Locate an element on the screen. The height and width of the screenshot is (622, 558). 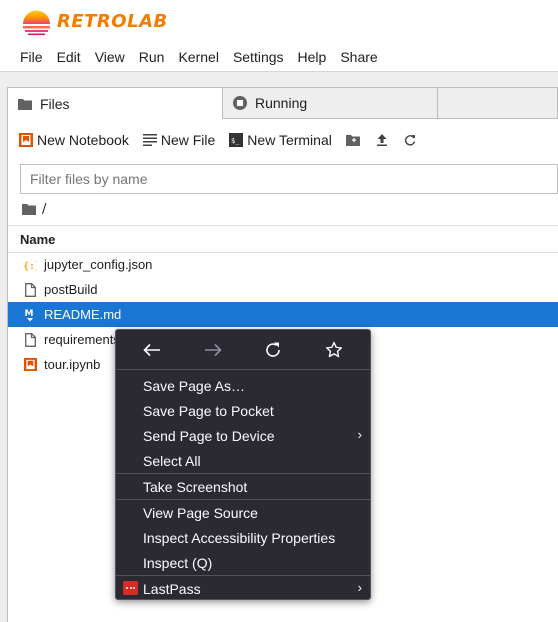
bookmark-star-icon is located at coordinates (334, 350).